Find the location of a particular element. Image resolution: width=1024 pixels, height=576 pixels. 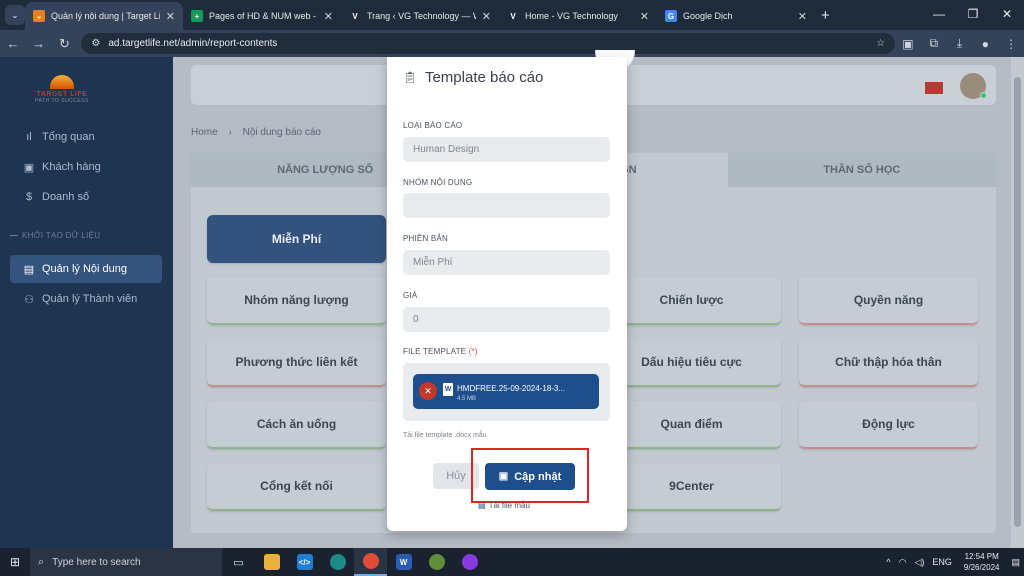

scrollbar-thumb is located at coordinates (1017, 302).